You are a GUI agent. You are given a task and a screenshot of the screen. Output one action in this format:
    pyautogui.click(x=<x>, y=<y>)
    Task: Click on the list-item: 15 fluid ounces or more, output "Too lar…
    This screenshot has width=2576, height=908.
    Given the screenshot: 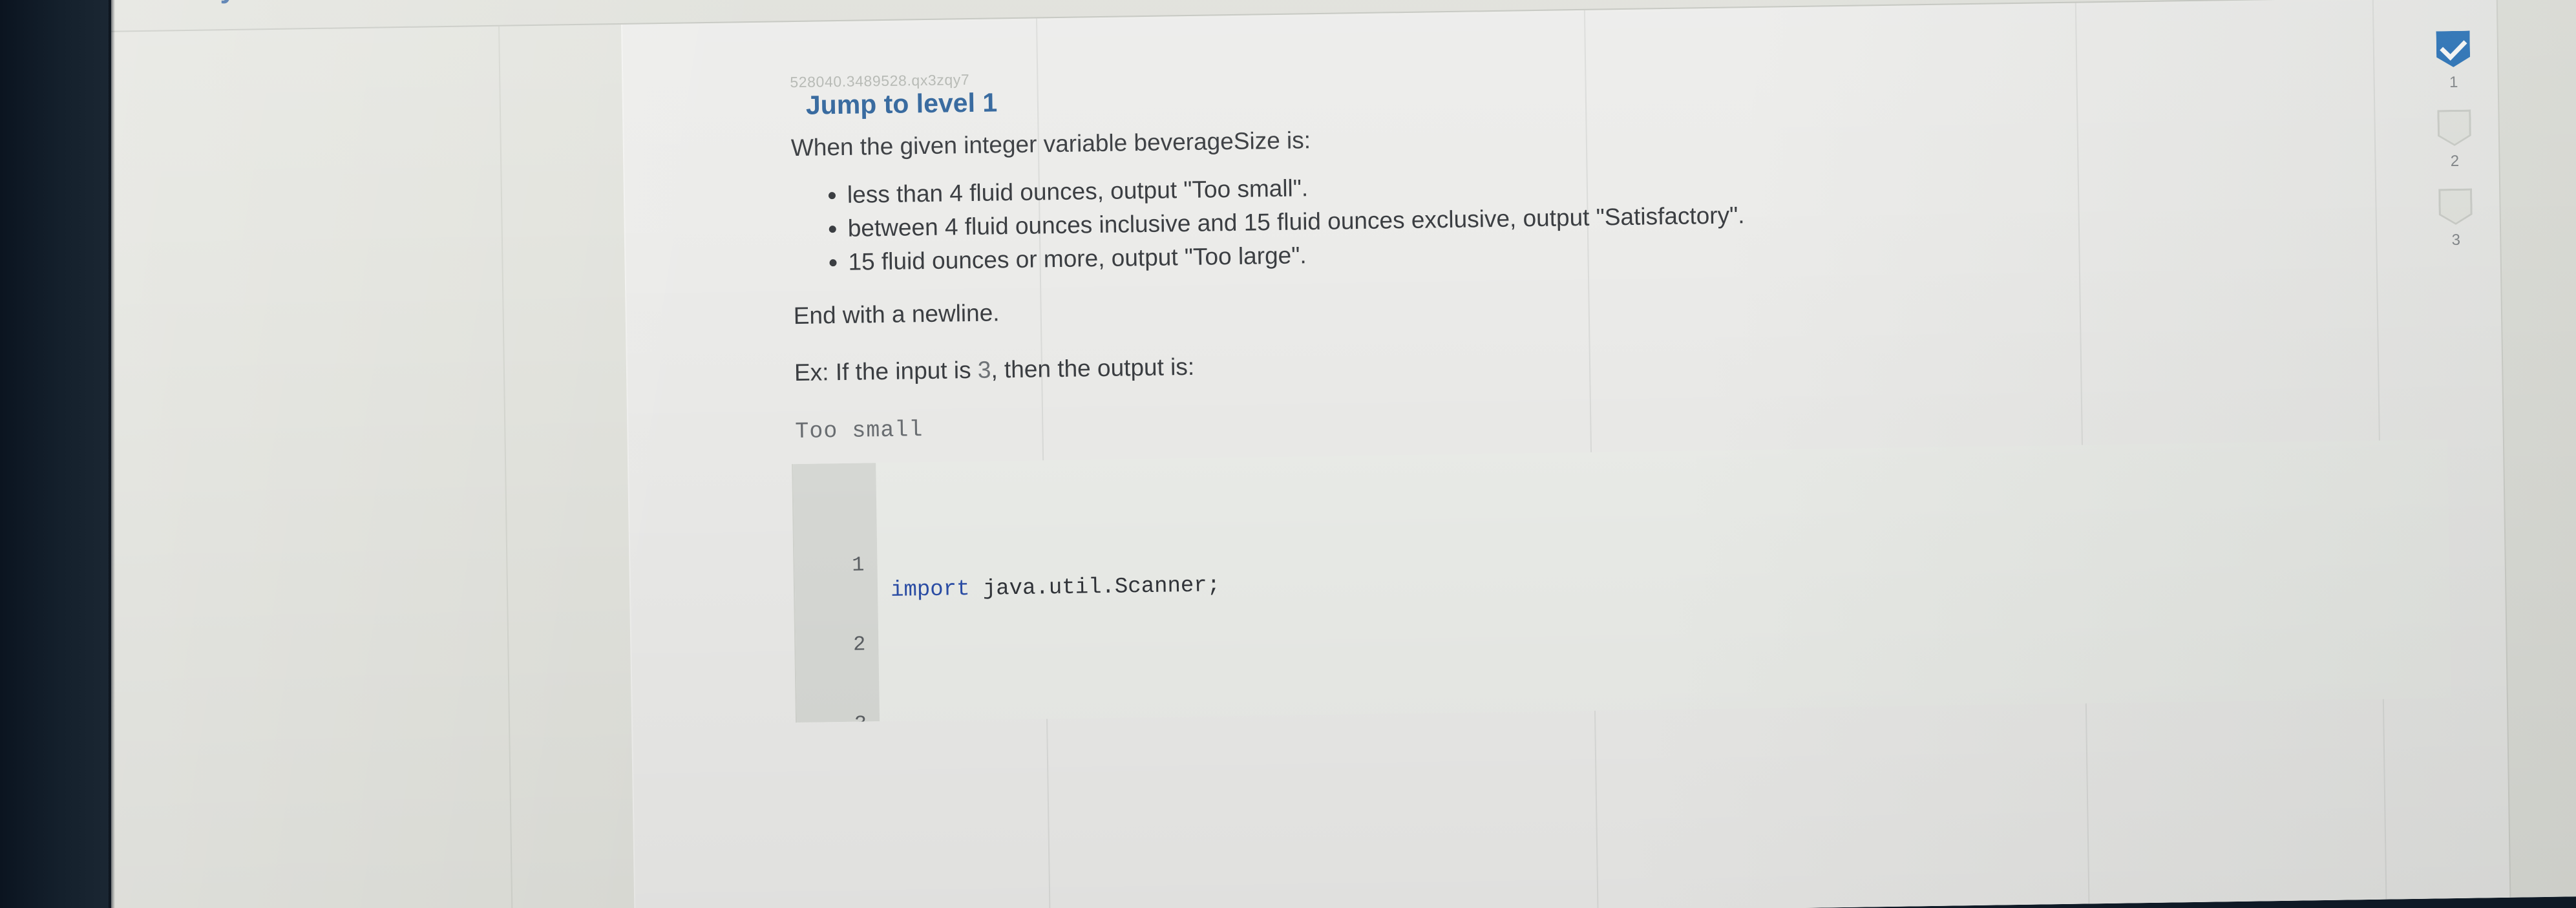 What is the action you would take?
    pyautogui.click(x=1296, y=256)
    